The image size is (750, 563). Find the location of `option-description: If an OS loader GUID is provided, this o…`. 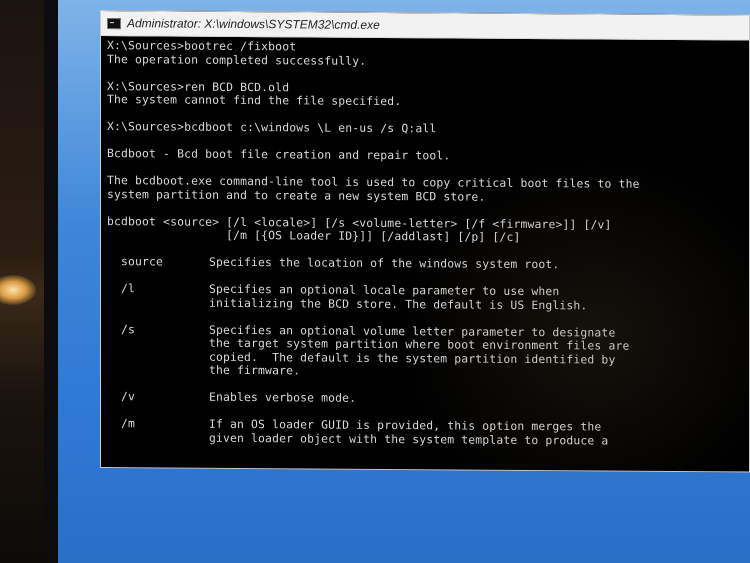

option-description: If an OS loader GUID is provided, this o… is located at coordinates (477, 433).